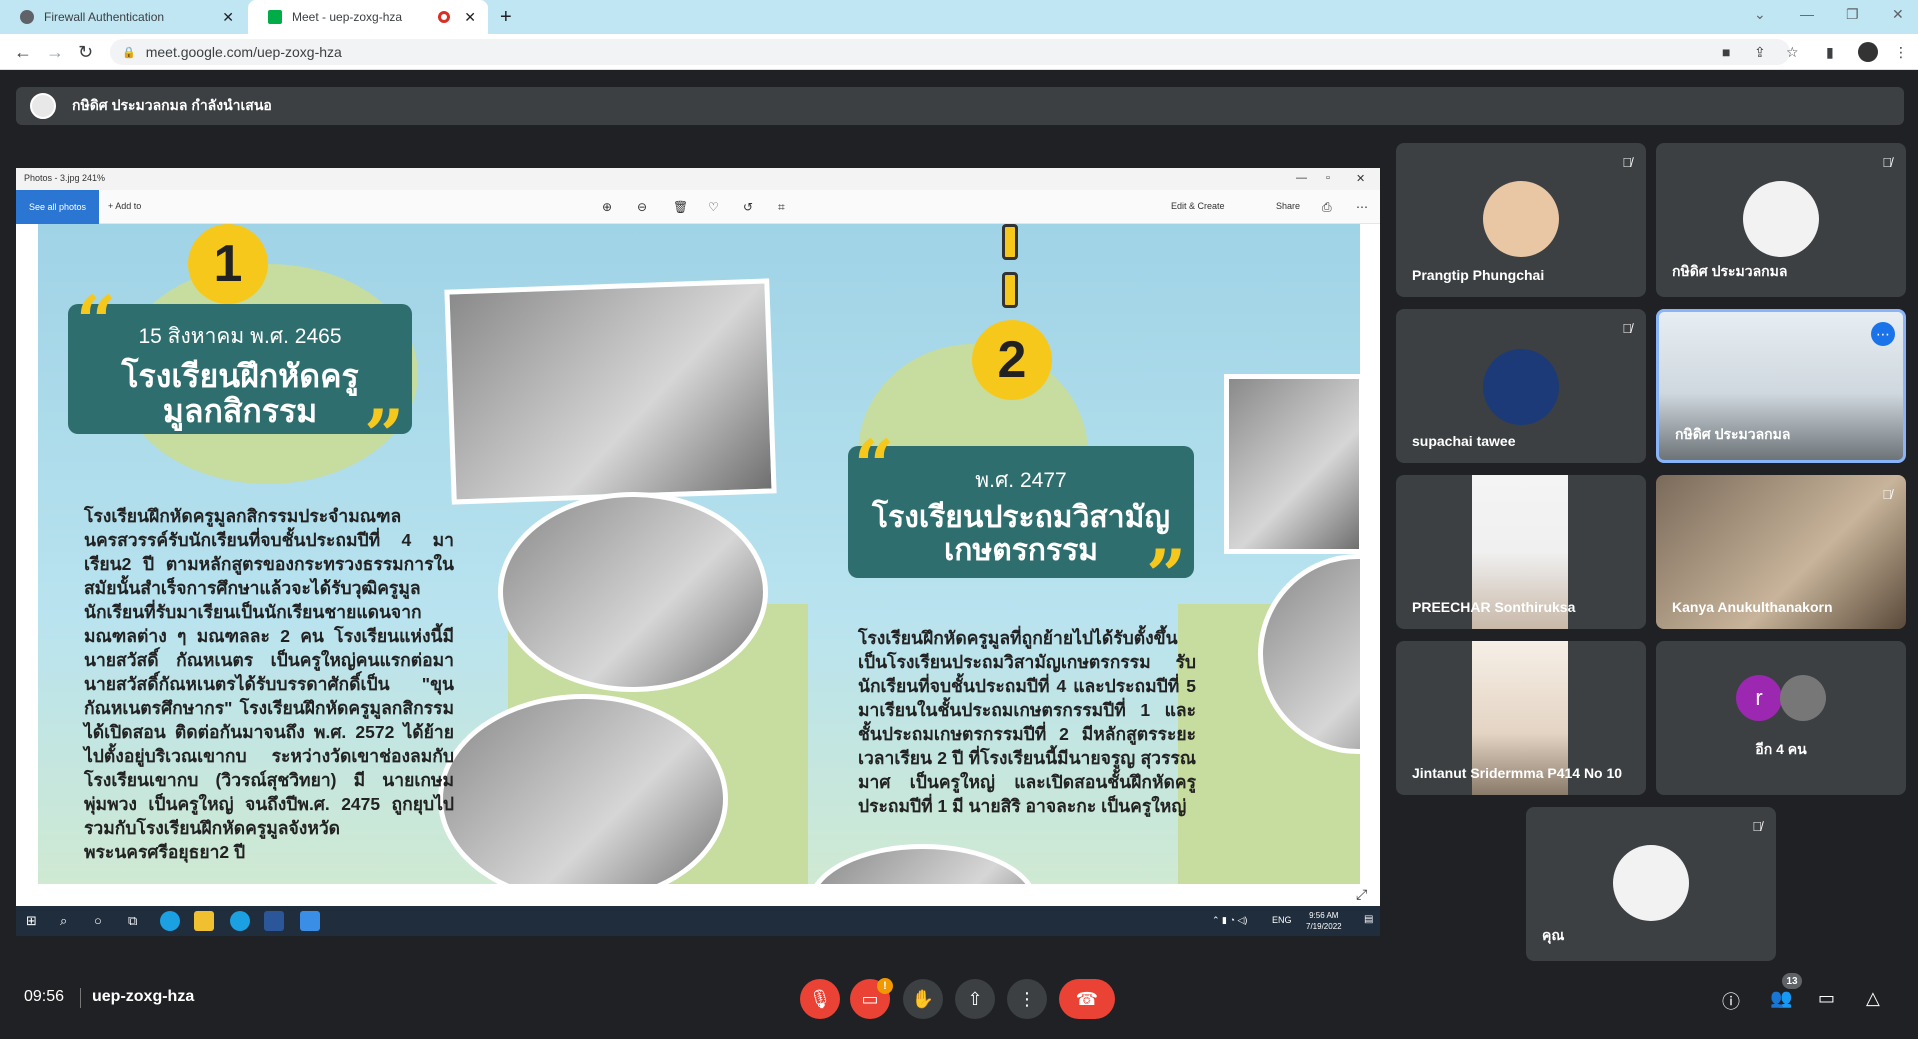  What do you see at coordinates (243, 52) in the screenshot?
I see `url-text: meet.google.com/uep-zoxg-hza` at bounding box center [243, 52].